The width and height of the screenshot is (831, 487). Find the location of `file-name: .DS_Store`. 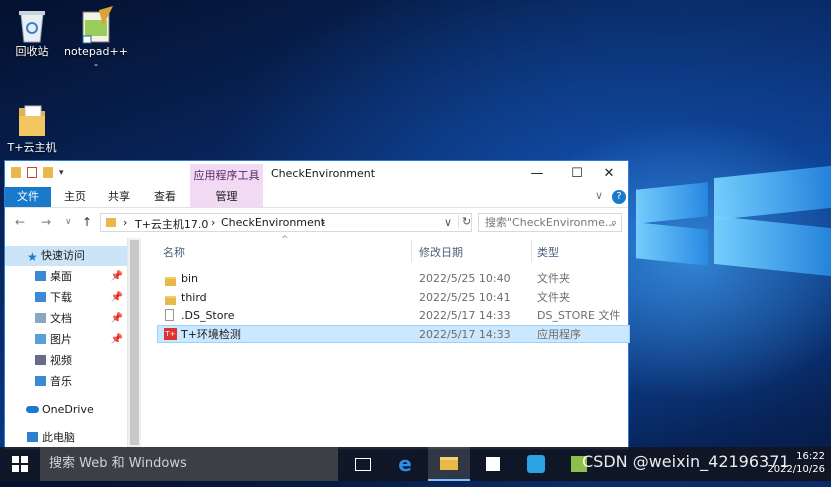

file-name: .DS_Store is located at coordinates (208, 315).